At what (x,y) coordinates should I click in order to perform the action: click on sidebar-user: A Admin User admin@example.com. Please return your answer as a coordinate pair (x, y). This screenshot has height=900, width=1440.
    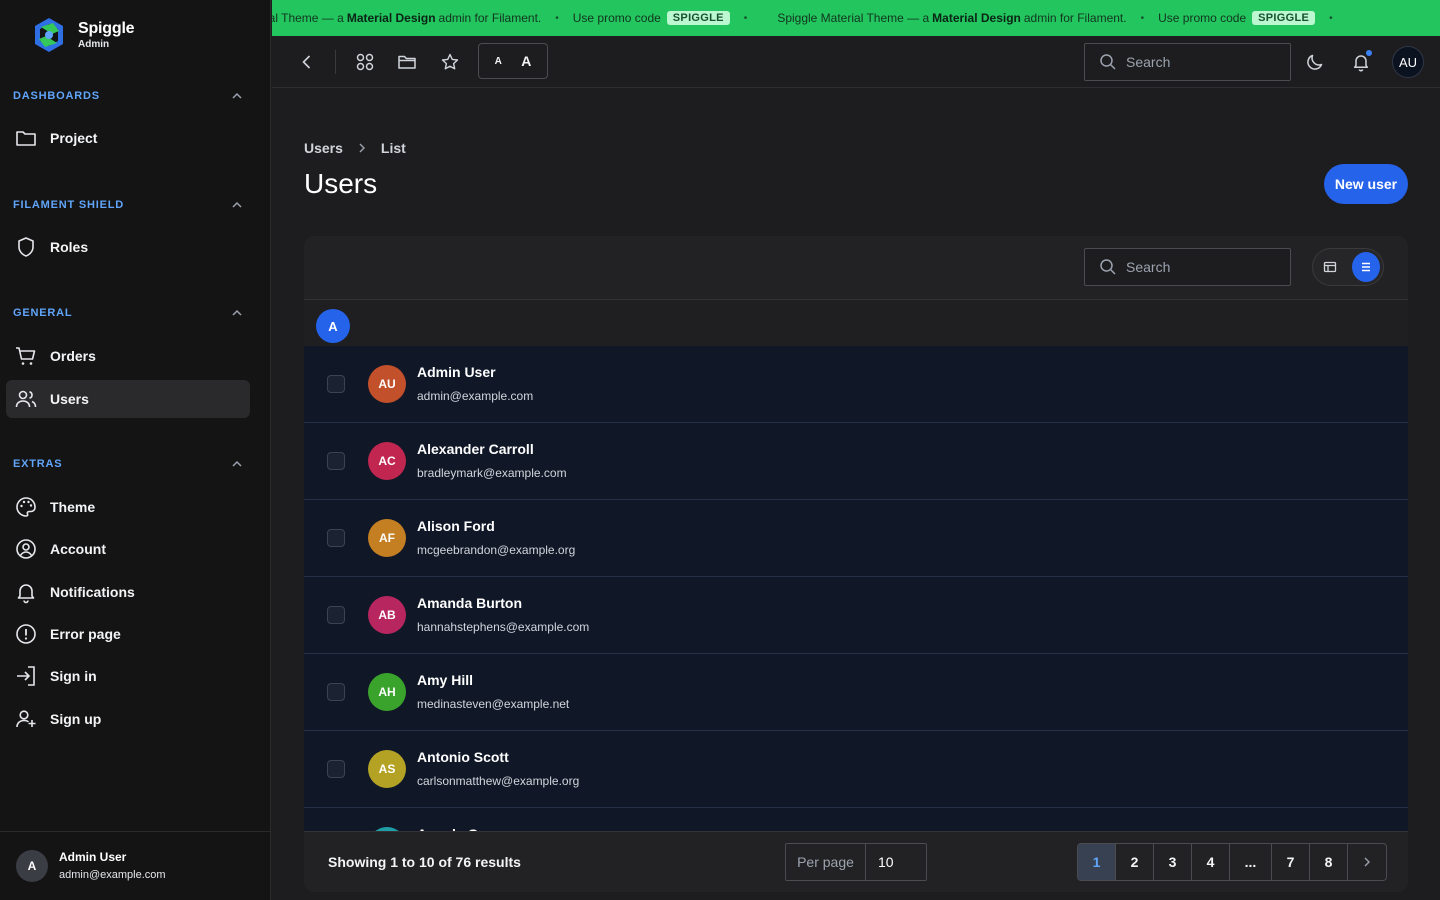
    Looking at the image, I should click on (135, 865).